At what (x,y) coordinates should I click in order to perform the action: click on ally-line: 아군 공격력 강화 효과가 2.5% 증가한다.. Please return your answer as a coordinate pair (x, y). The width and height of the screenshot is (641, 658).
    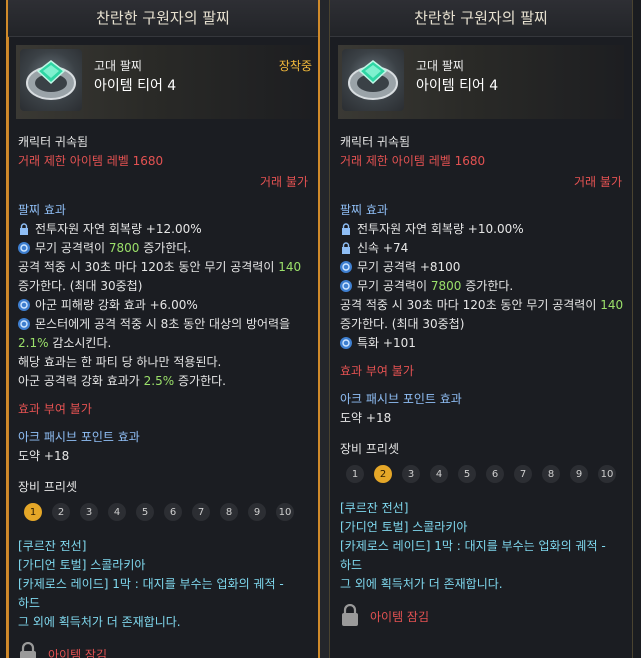
    Looking at the image, I should click on (122, 381).